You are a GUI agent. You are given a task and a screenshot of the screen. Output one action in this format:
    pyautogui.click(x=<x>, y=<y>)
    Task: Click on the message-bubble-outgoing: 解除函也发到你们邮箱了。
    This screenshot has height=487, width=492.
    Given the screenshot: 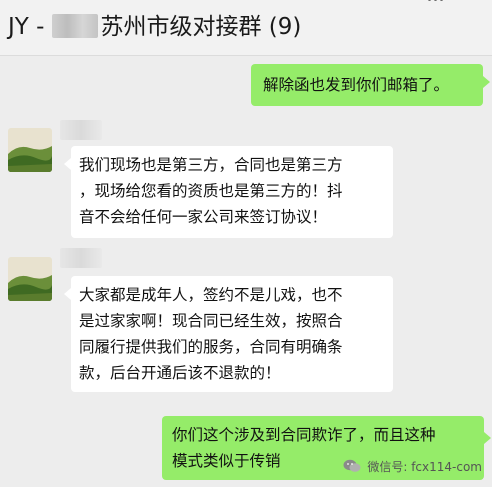 What is the action you would take?
    pyautogui.click(x=367, y=85)
    